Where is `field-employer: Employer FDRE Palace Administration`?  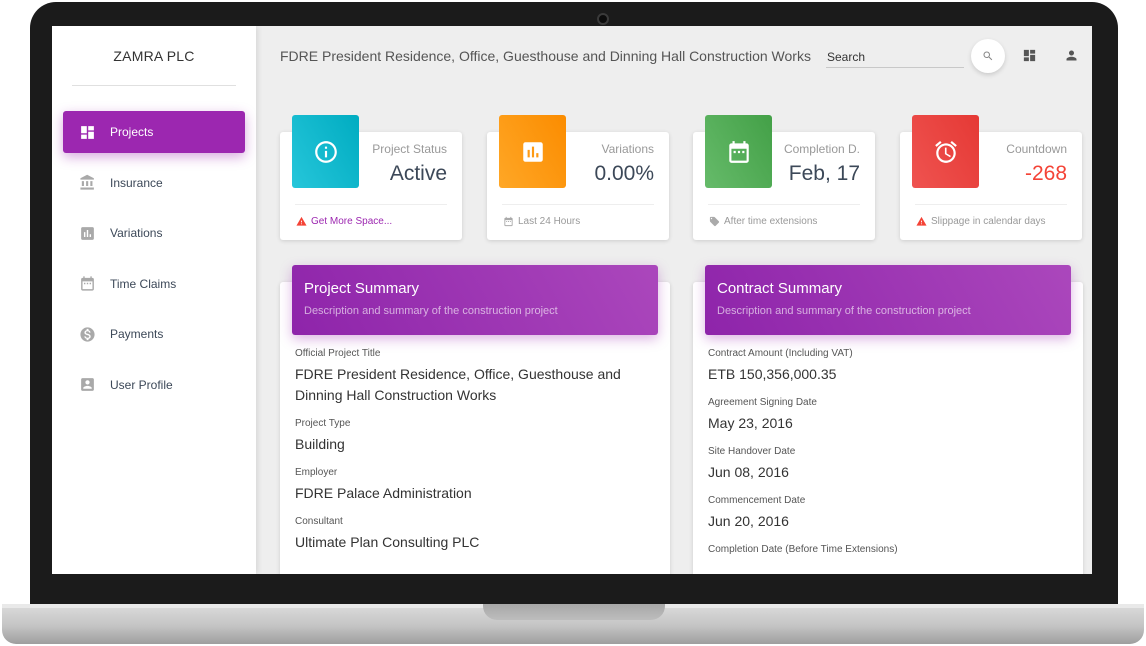
field-employer: Employer FDRE Palace Administration is located at coordinates (472, 485).